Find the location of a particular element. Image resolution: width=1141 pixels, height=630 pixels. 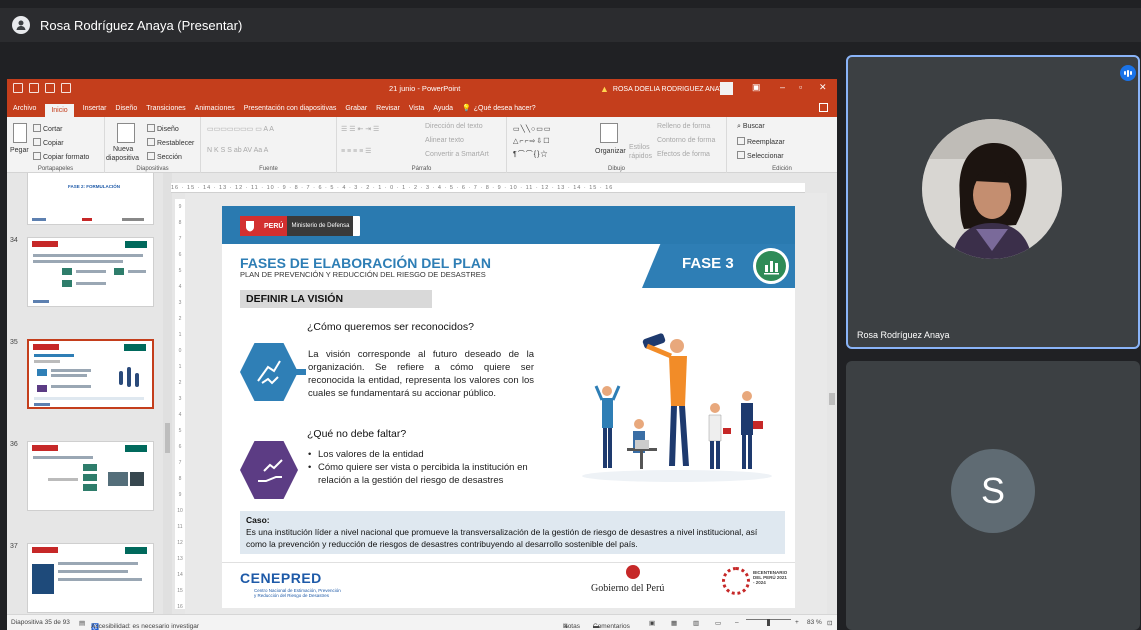

tab-archivo: Archivo is located at coordinates (24, 108).